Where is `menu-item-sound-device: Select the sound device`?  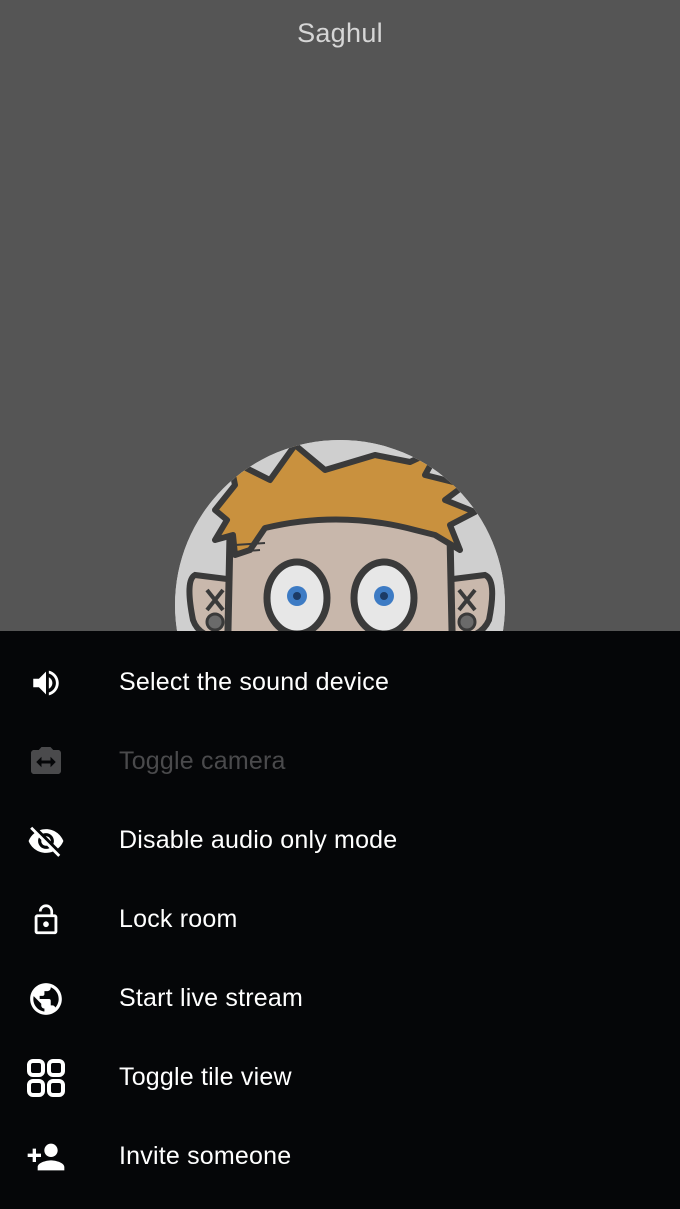
menu-item-sound-device: Select the sound device is located at coordinates (340, 682).